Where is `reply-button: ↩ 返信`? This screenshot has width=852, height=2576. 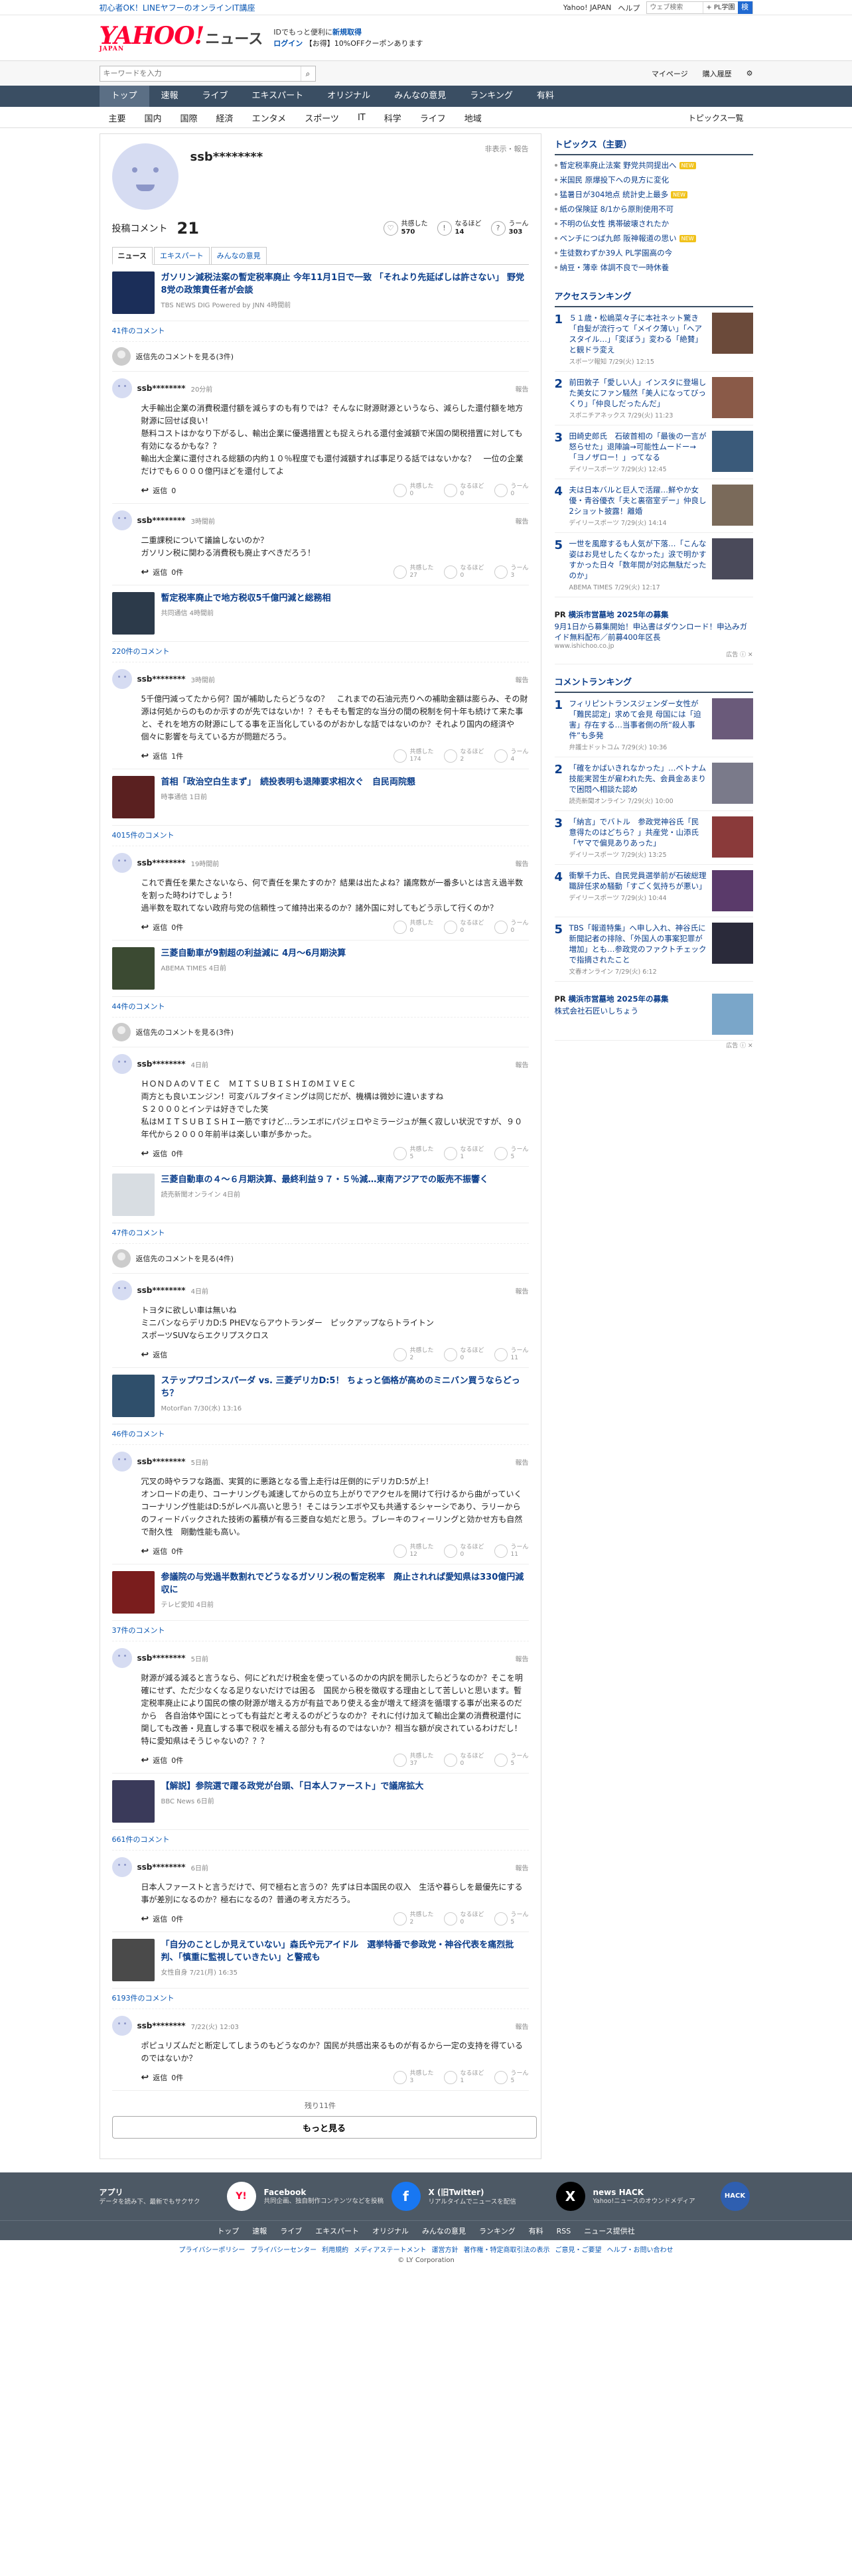
reply-button: ↩ 返信 is located at coordinates (156, 1355).